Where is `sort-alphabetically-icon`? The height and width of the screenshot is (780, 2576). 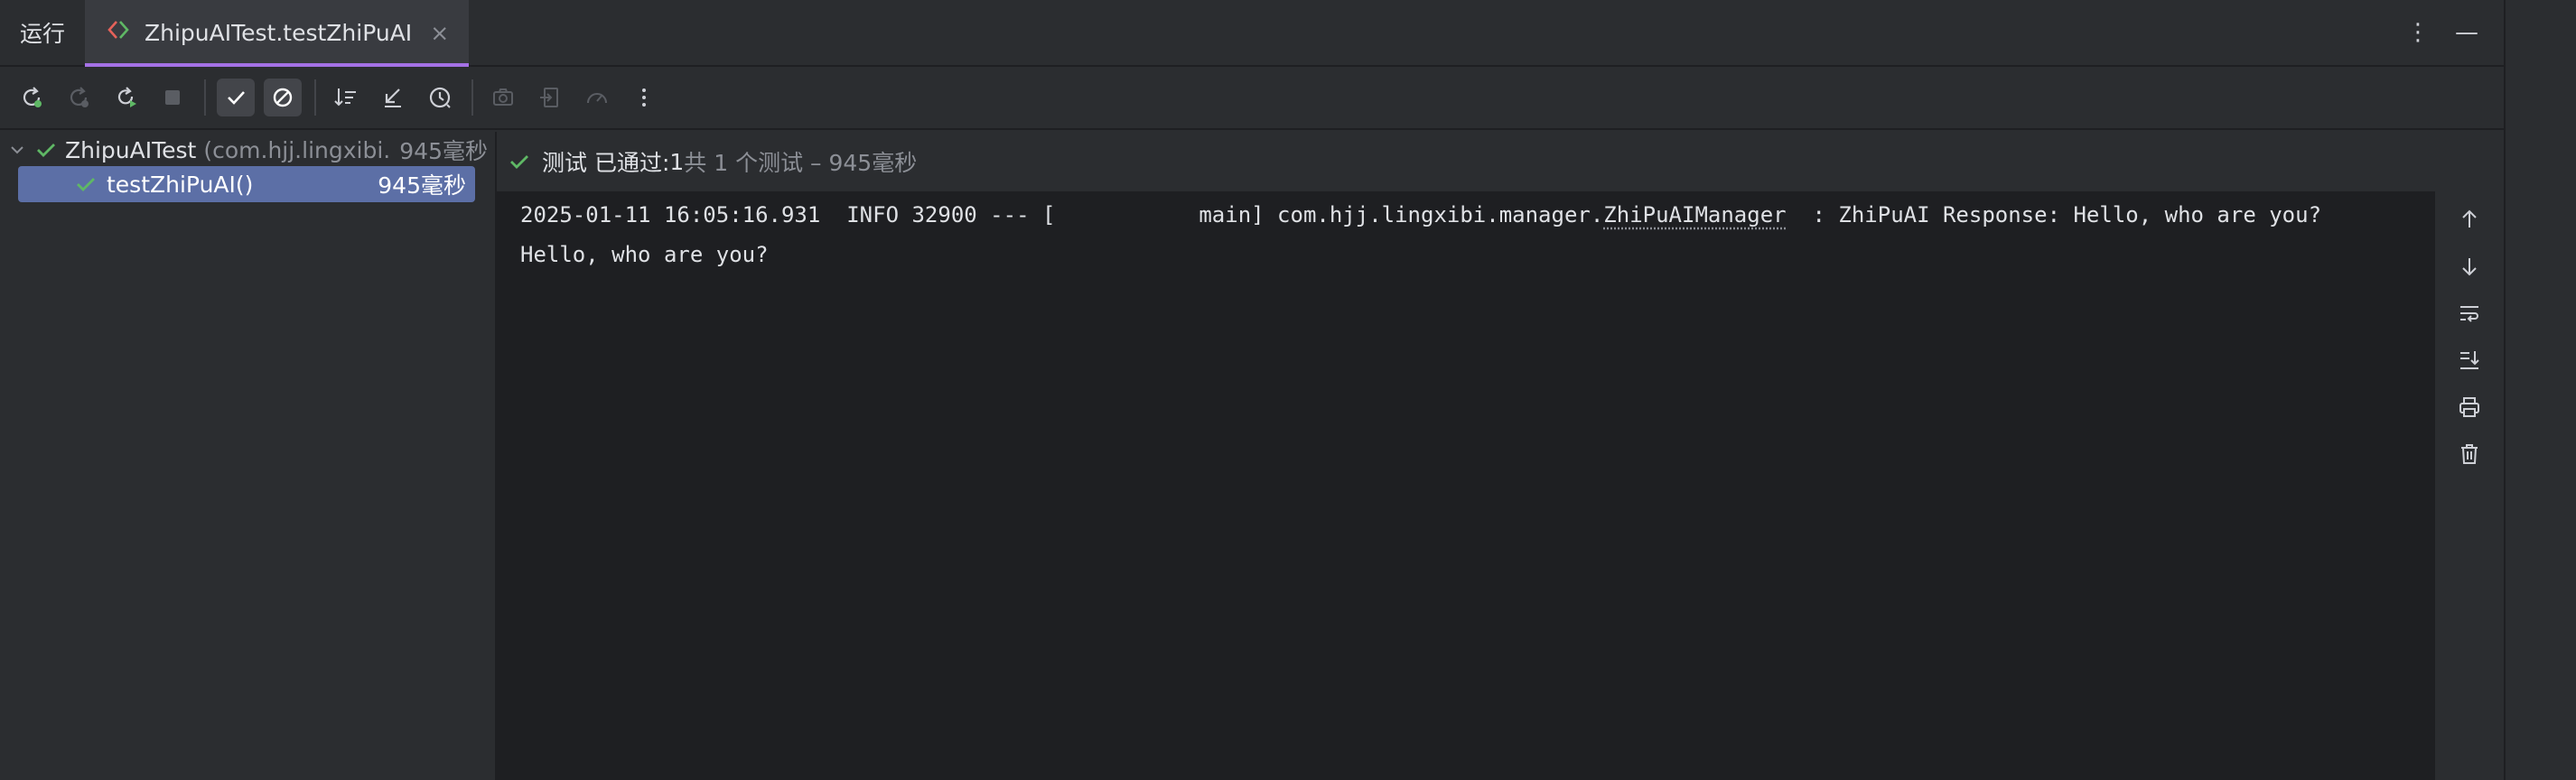
sort-alphabetically-icon is located at coordinates (345, 97).